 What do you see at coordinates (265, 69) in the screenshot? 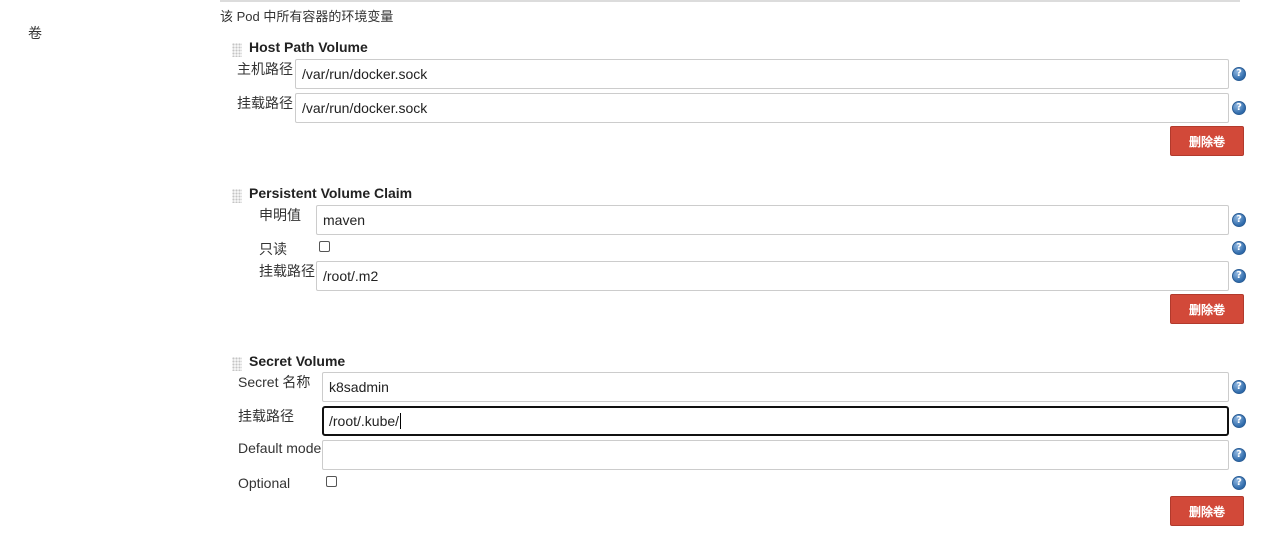
I see `host-path-label: 主机路径` at bounding box center [265, 69].